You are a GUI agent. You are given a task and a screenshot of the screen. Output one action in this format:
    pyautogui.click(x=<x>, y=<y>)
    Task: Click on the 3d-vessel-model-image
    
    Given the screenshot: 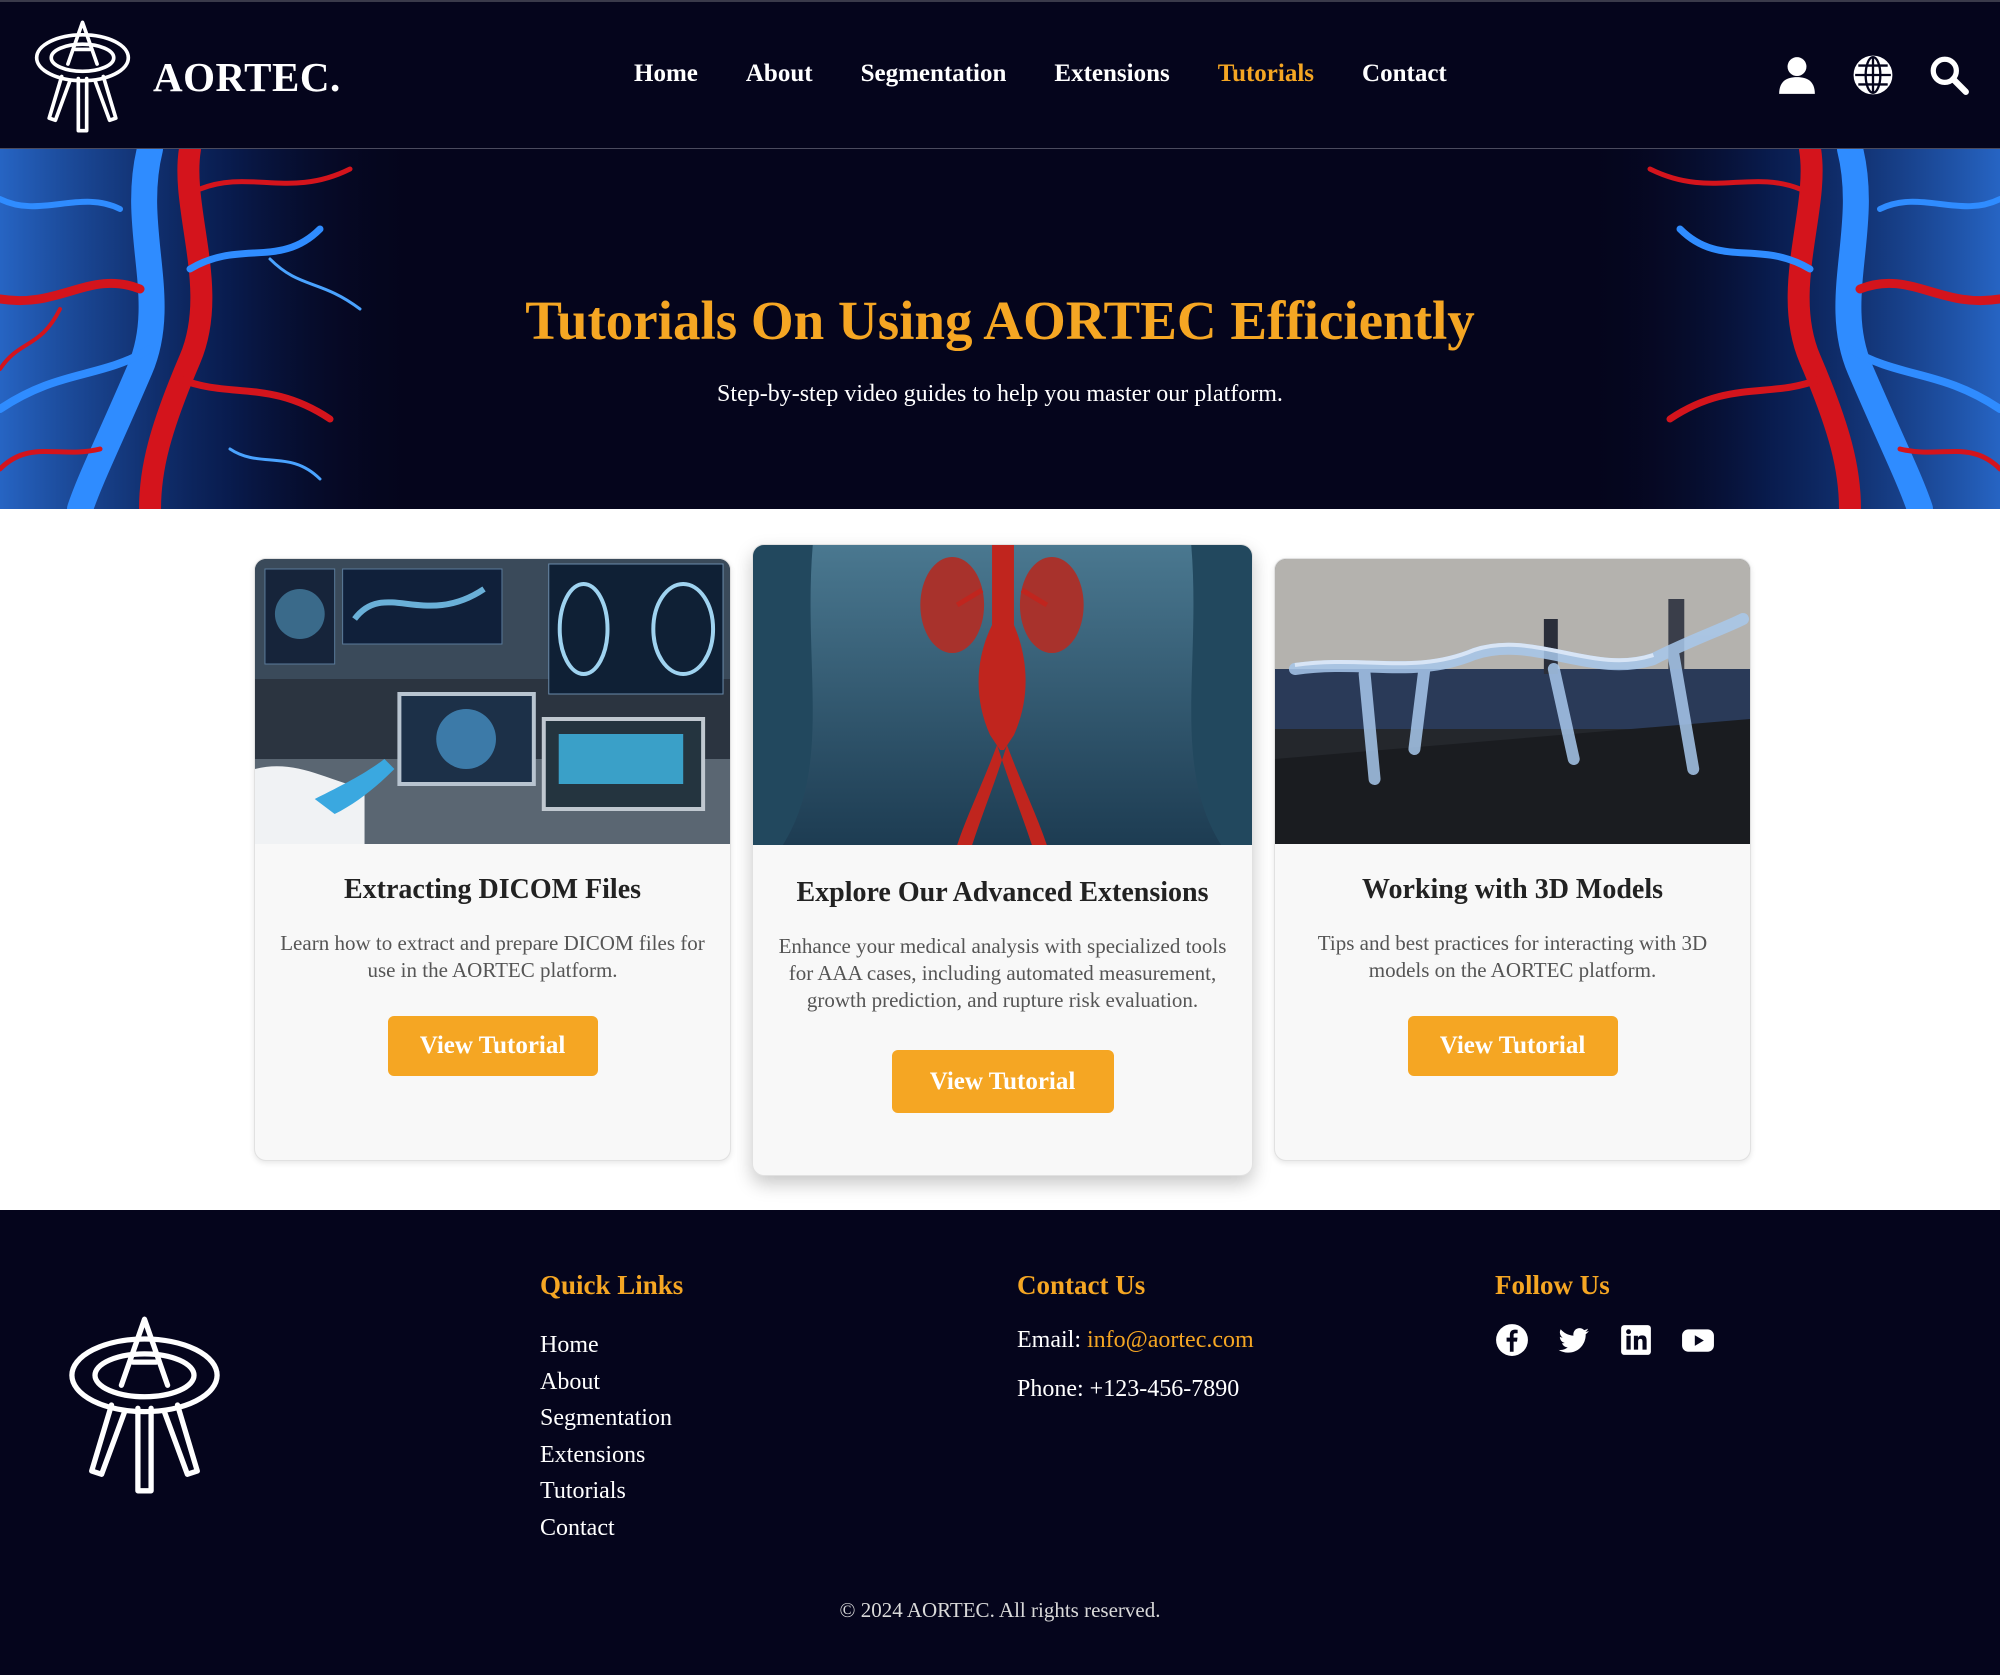 What is the action you would take?
    pyautogui.click(x=1512, y=701)
    